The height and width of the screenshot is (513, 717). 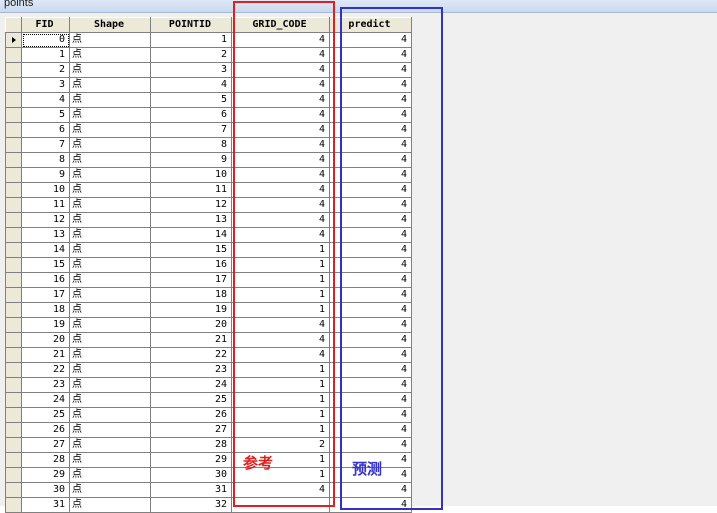 I want to click on fid-cell: 7, so click(x=45, y=145).